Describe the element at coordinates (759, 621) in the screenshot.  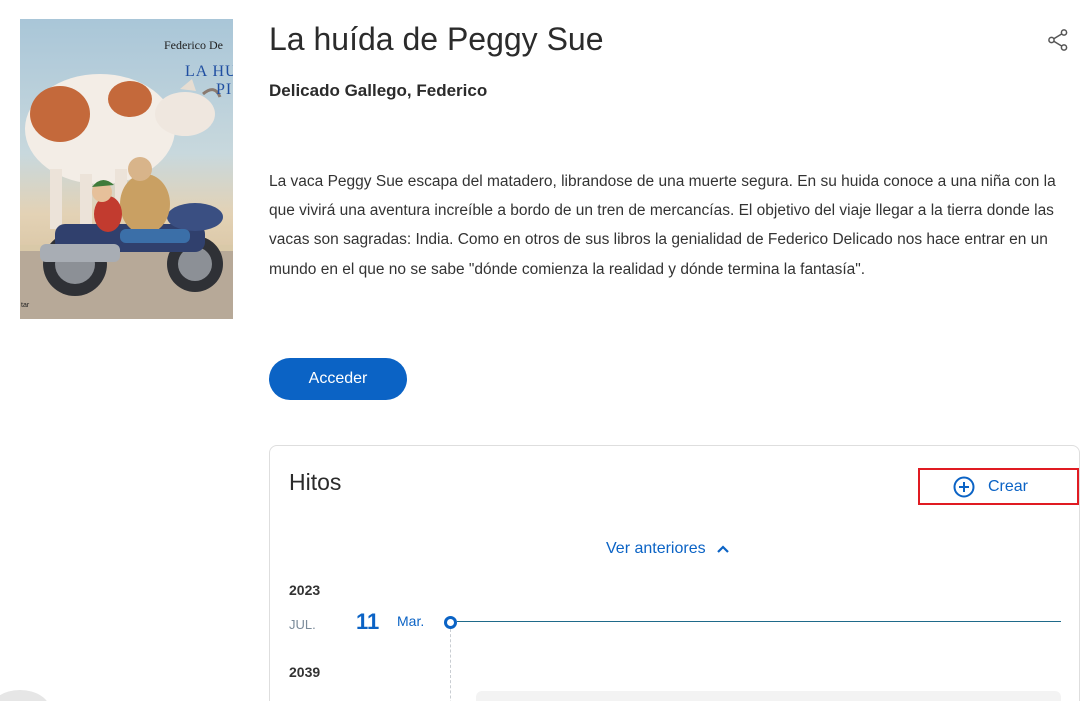
I see `timeline-line` at that location.